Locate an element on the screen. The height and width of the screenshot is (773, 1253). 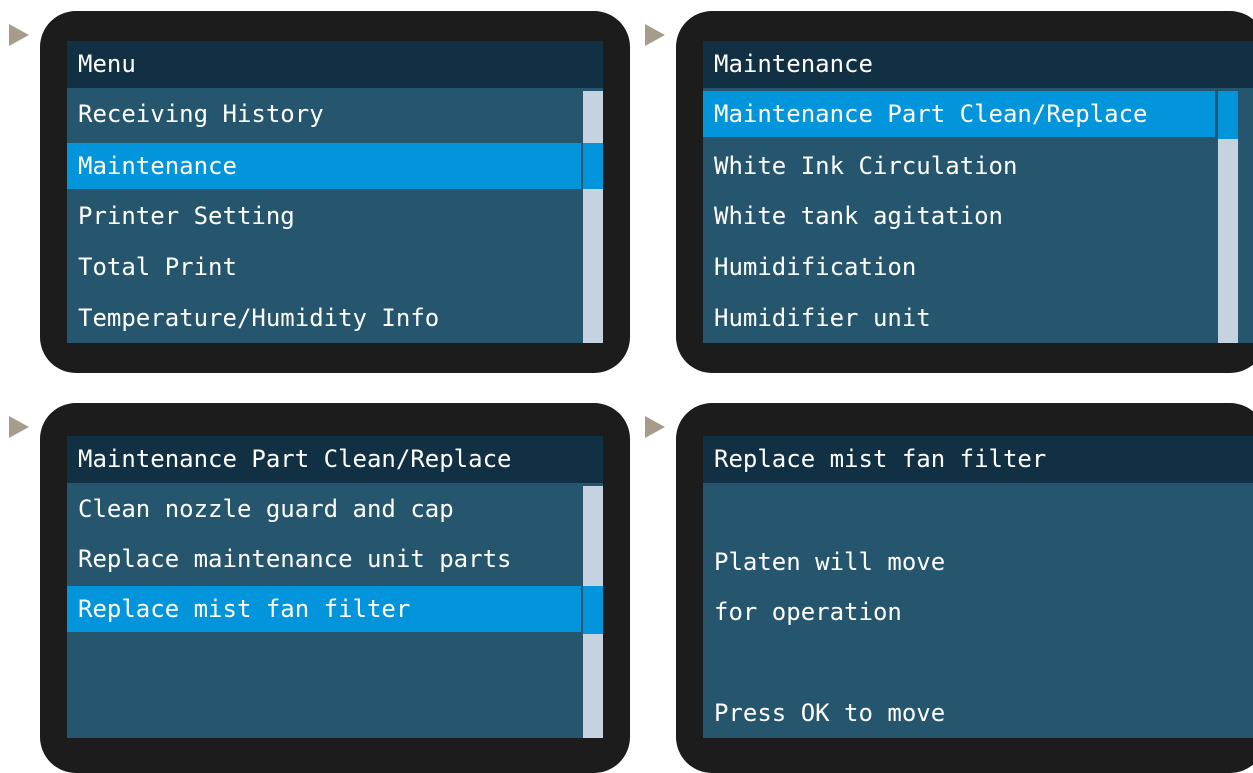
screen-title: Menu is located at coordinates (335, 64).